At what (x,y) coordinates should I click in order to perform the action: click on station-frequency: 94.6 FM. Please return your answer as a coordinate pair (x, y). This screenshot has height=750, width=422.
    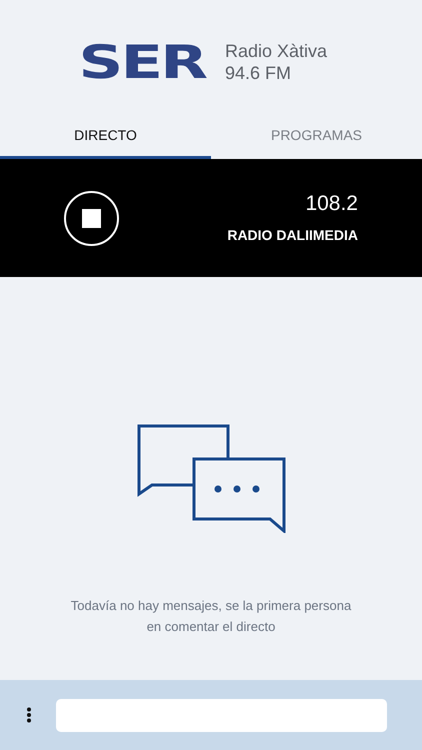
    Looking at the image, I should click on (258, 73).